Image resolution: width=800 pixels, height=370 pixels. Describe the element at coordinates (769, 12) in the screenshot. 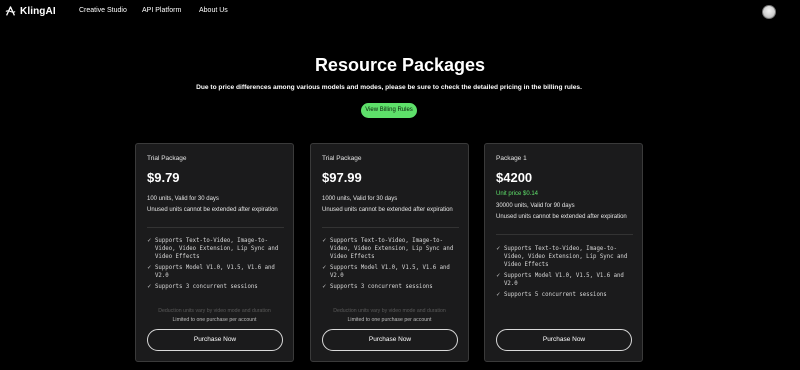

I see `user-avatar` at that location.